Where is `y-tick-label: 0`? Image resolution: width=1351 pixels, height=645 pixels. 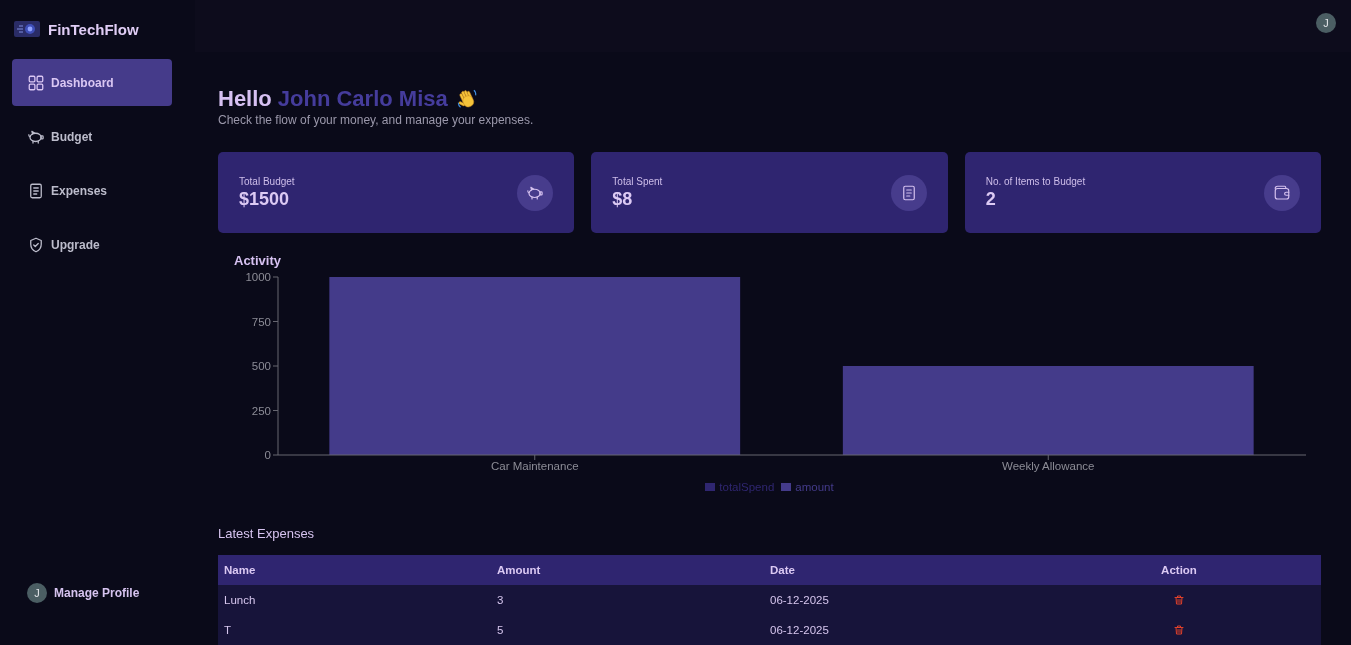
y-tick-label: 0 is located at coordinates (267, 455).